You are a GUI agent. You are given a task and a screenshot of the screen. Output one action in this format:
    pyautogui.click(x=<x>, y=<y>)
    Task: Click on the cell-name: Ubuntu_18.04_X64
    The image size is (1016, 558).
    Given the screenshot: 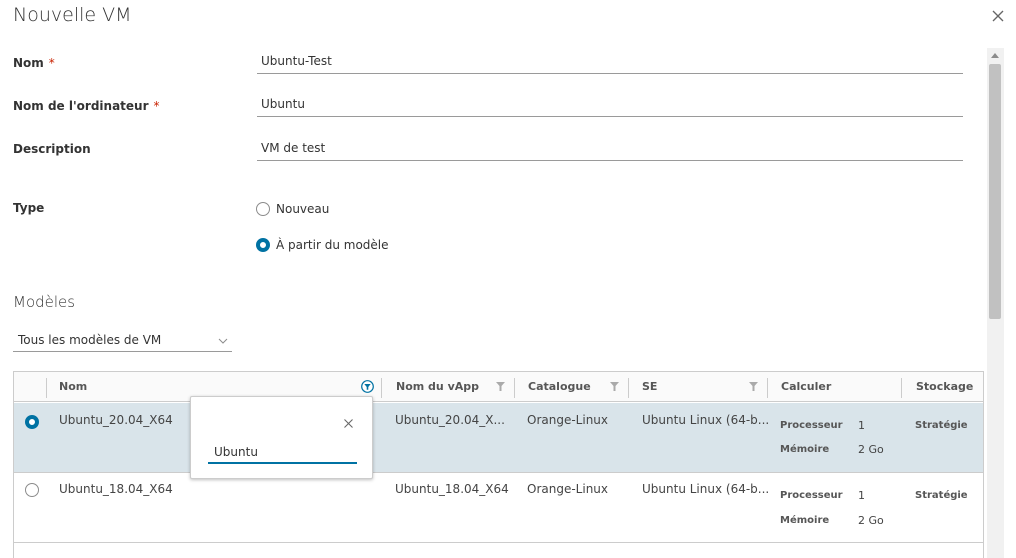 What is the action you would take?
    pyautogui.click(x=116, y=489)
    